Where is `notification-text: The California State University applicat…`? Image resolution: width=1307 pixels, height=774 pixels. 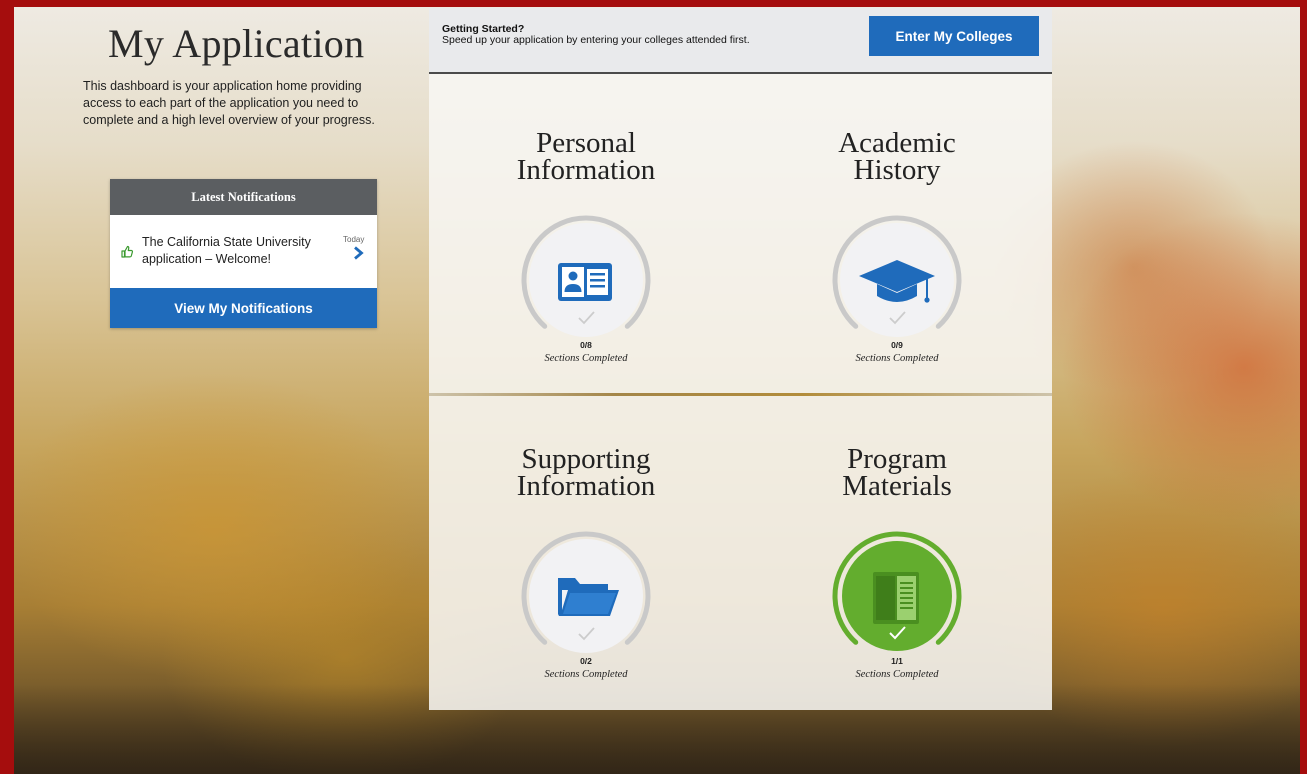
notification-text: The California State University applicat… is located at coordinates (226, 250).